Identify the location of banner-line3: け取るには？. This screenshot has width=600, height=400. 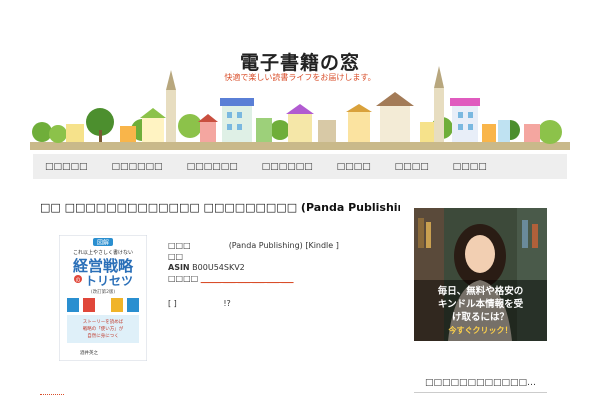
(480, 317).